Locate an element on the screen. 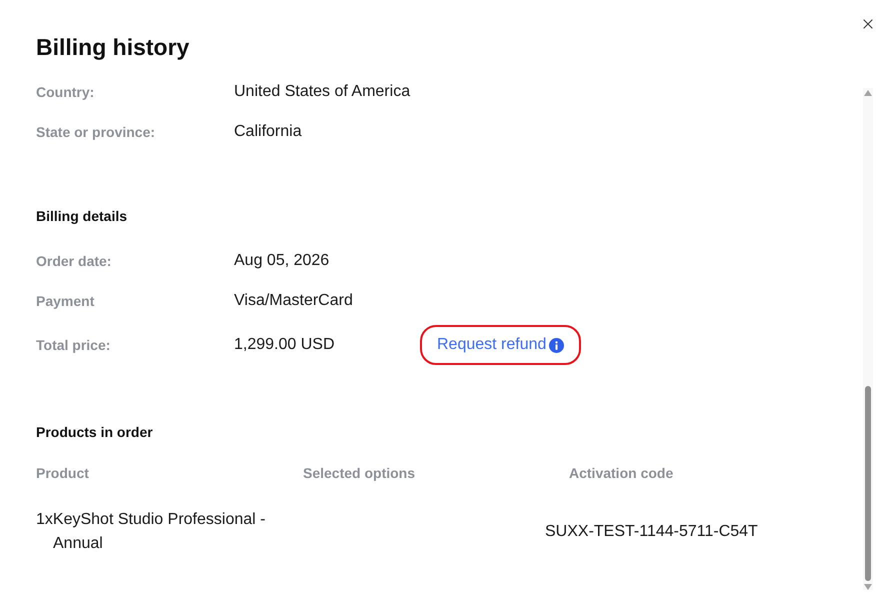 The width and height of the screenshot is (885, 604). field-label: State or province: is located at coordinates (96, 132).